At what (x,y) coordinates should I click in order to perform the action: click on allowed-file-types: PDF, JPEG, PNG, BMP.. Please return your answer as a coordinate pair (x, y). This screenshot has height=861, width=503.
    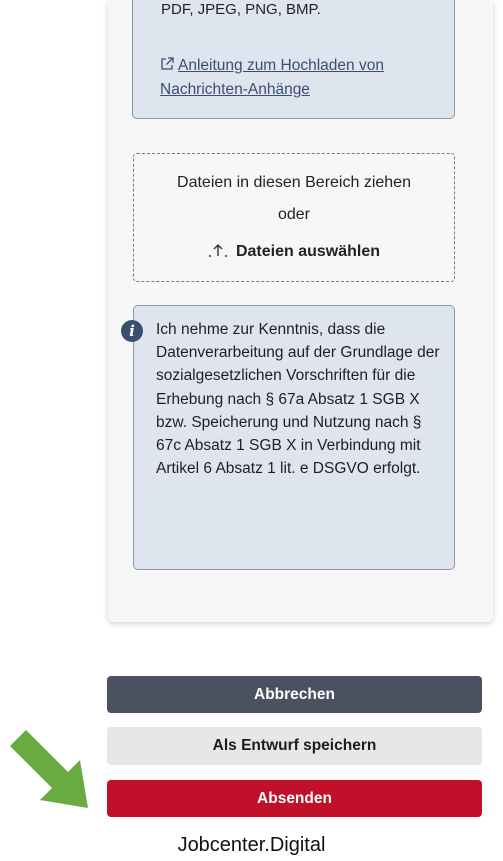
    Looking at the image, I should click on (241, 9).